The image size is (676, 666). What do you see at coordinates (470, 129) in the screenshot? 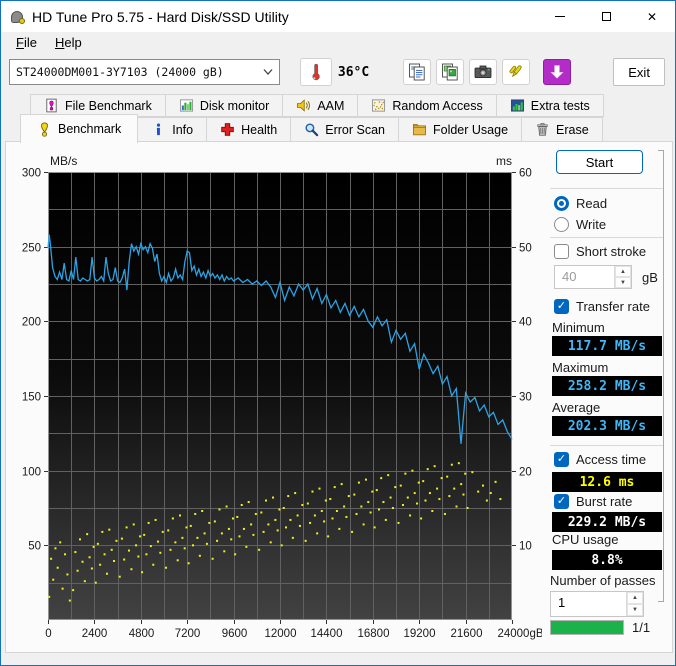
I see `tab-label: Folder Usage` at bounding box center [470, 129].